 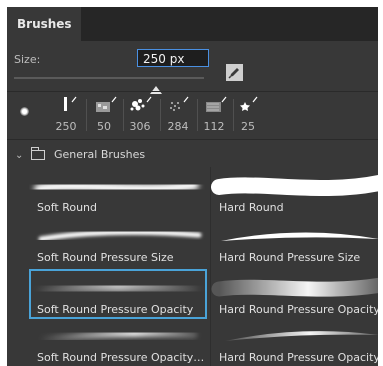 What do you see at coordinates (105, 257) in the screenshot?
I see `brush-name: Soft Round Pressure Size` at bounding box center [105, 257].